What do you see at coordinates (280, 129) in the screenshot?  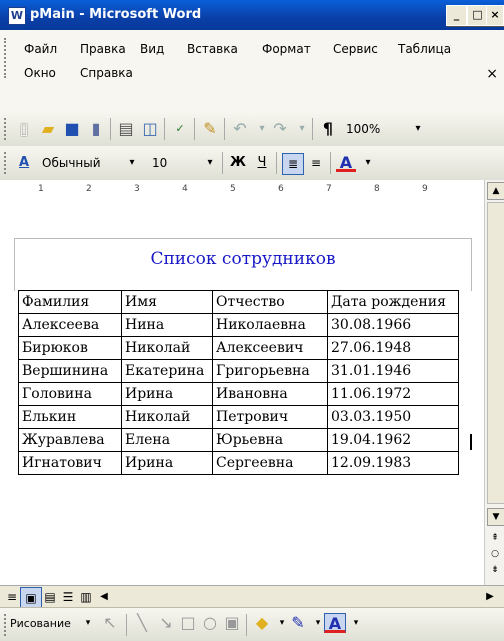 I see `redo-icon: ↷` at bounding box center [280, 129].